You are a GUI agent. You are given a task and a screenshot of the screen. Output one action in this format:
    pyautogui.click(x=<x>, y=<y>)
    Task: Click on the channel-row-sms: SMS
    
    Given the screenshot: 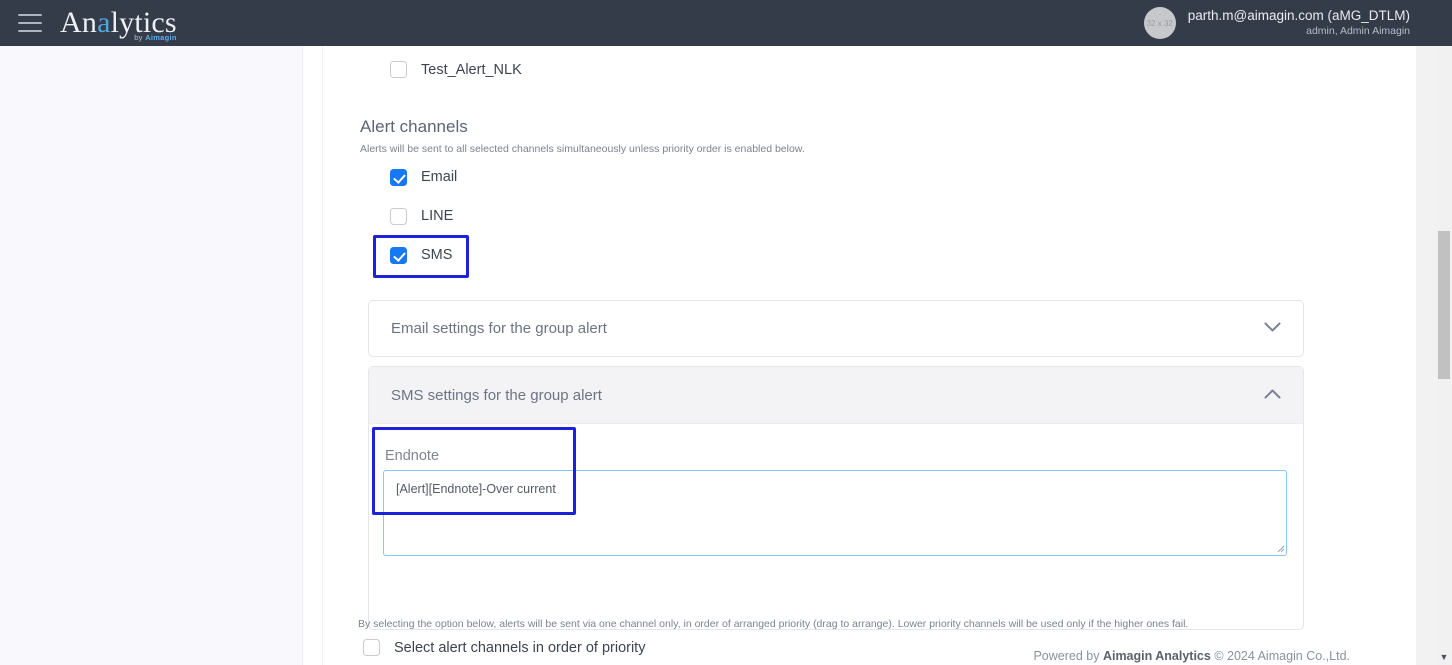 What is the action you would take?
    pyautogui.click(x=423, y=255)
    